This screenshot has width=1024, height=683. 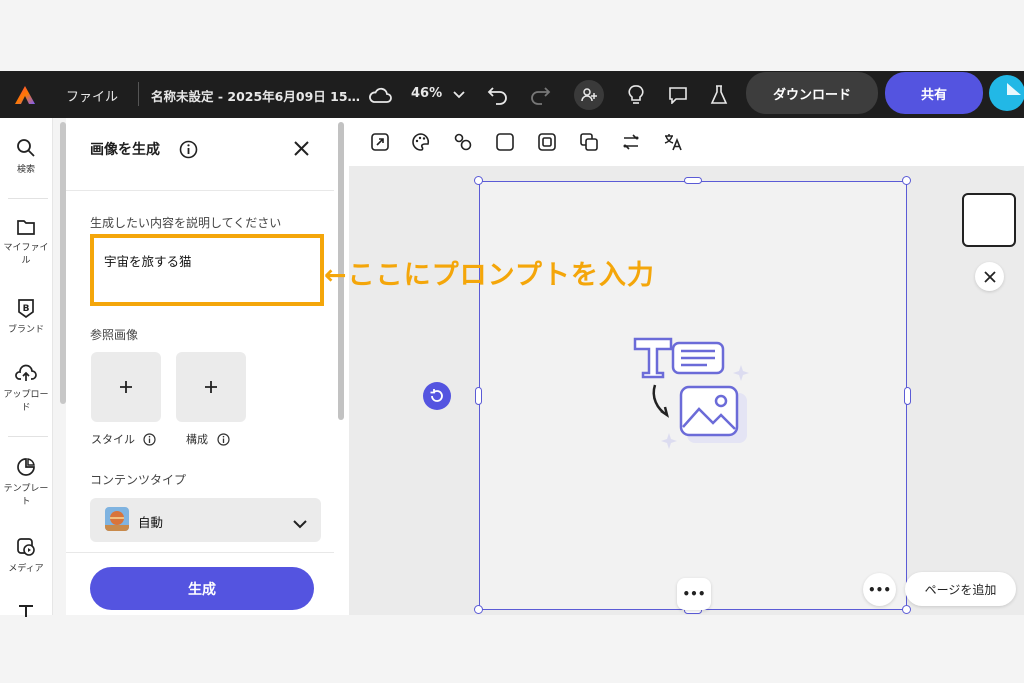 I want to click on rotate-button, so click(x=437, y=396).